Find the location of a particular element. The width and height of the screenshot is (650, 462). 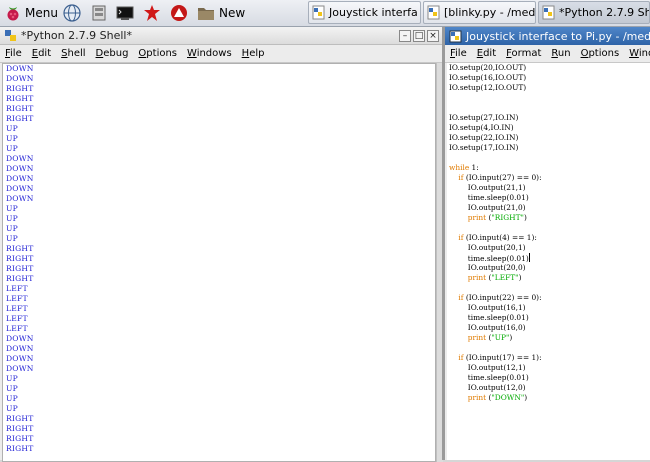

code-text: IO.output(12,1) is located at coordinates (487, 367).